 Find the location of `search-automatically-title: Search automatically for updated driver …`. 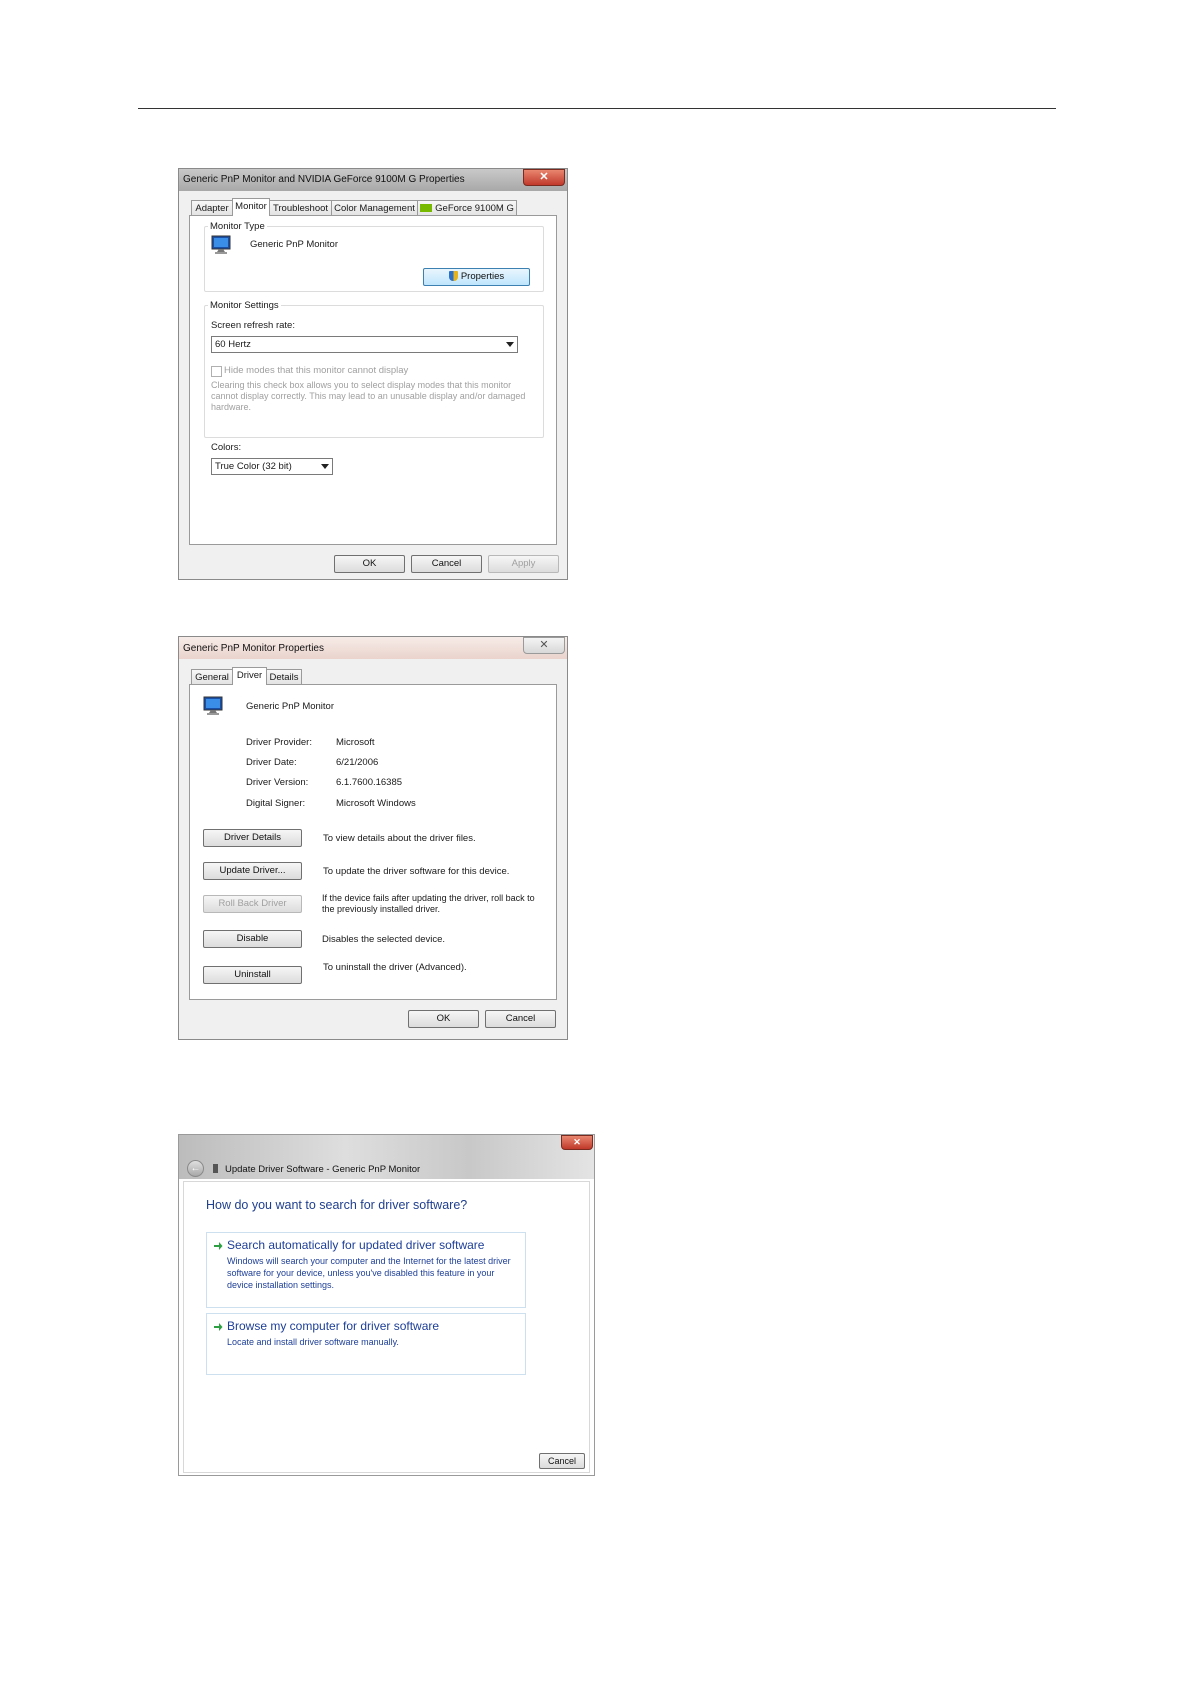

search-automatically-title: Search automatically for updated driver … is located at coordinates (356, 1245).